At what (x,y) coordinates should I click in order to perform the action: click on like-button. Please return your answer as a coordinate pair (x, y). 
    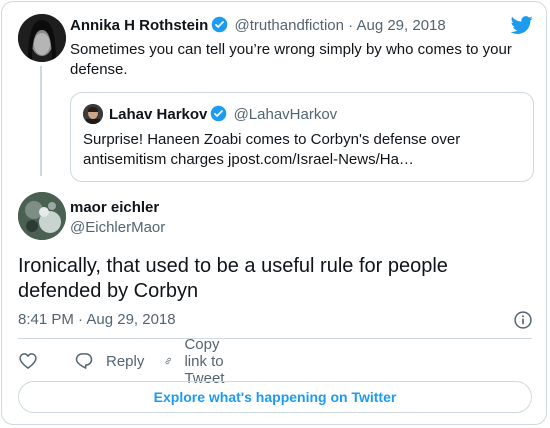
    Looking at the image, I should click on (28, 361).